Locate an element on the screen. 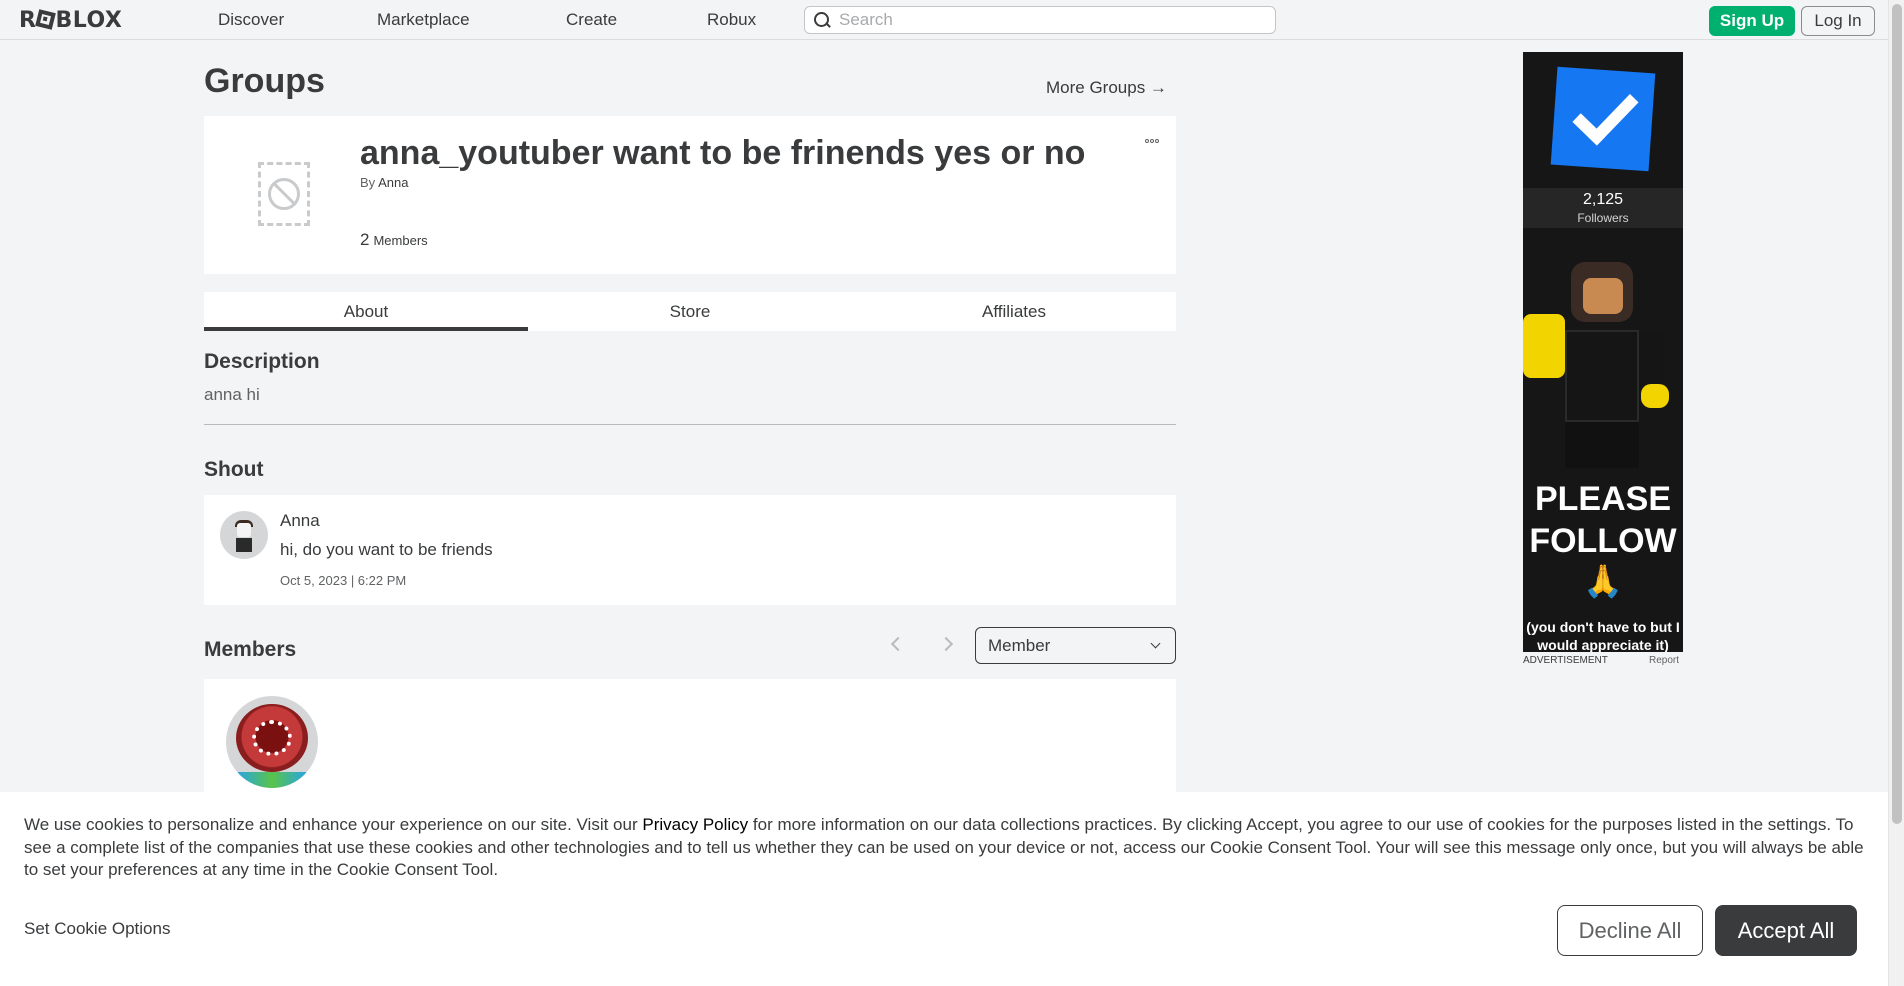  tab-store: Store is located at coordinates (690, 311).